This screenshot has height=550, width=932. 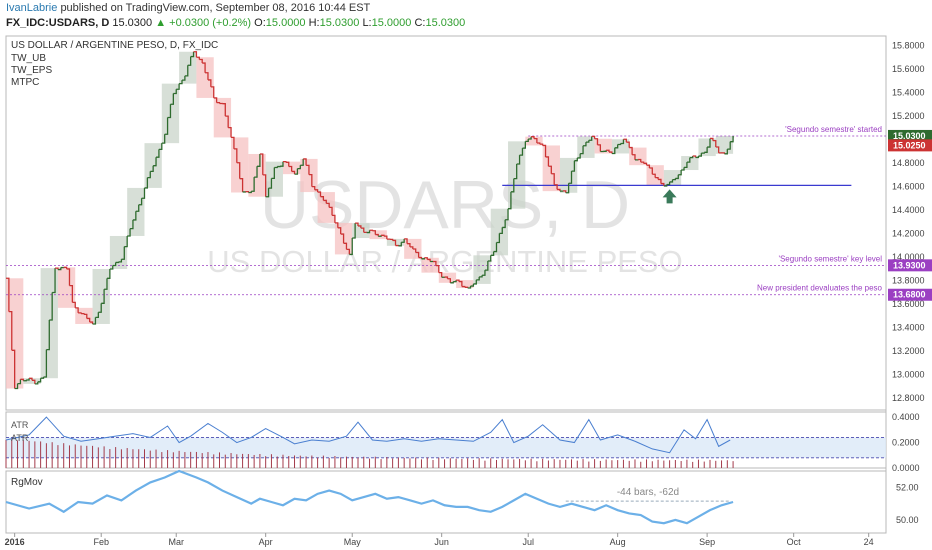 What do you see at coordinates (908, 116) in the screenshot?
I see `price-tick-label: 15.2000` at bounding box center [908, 116].